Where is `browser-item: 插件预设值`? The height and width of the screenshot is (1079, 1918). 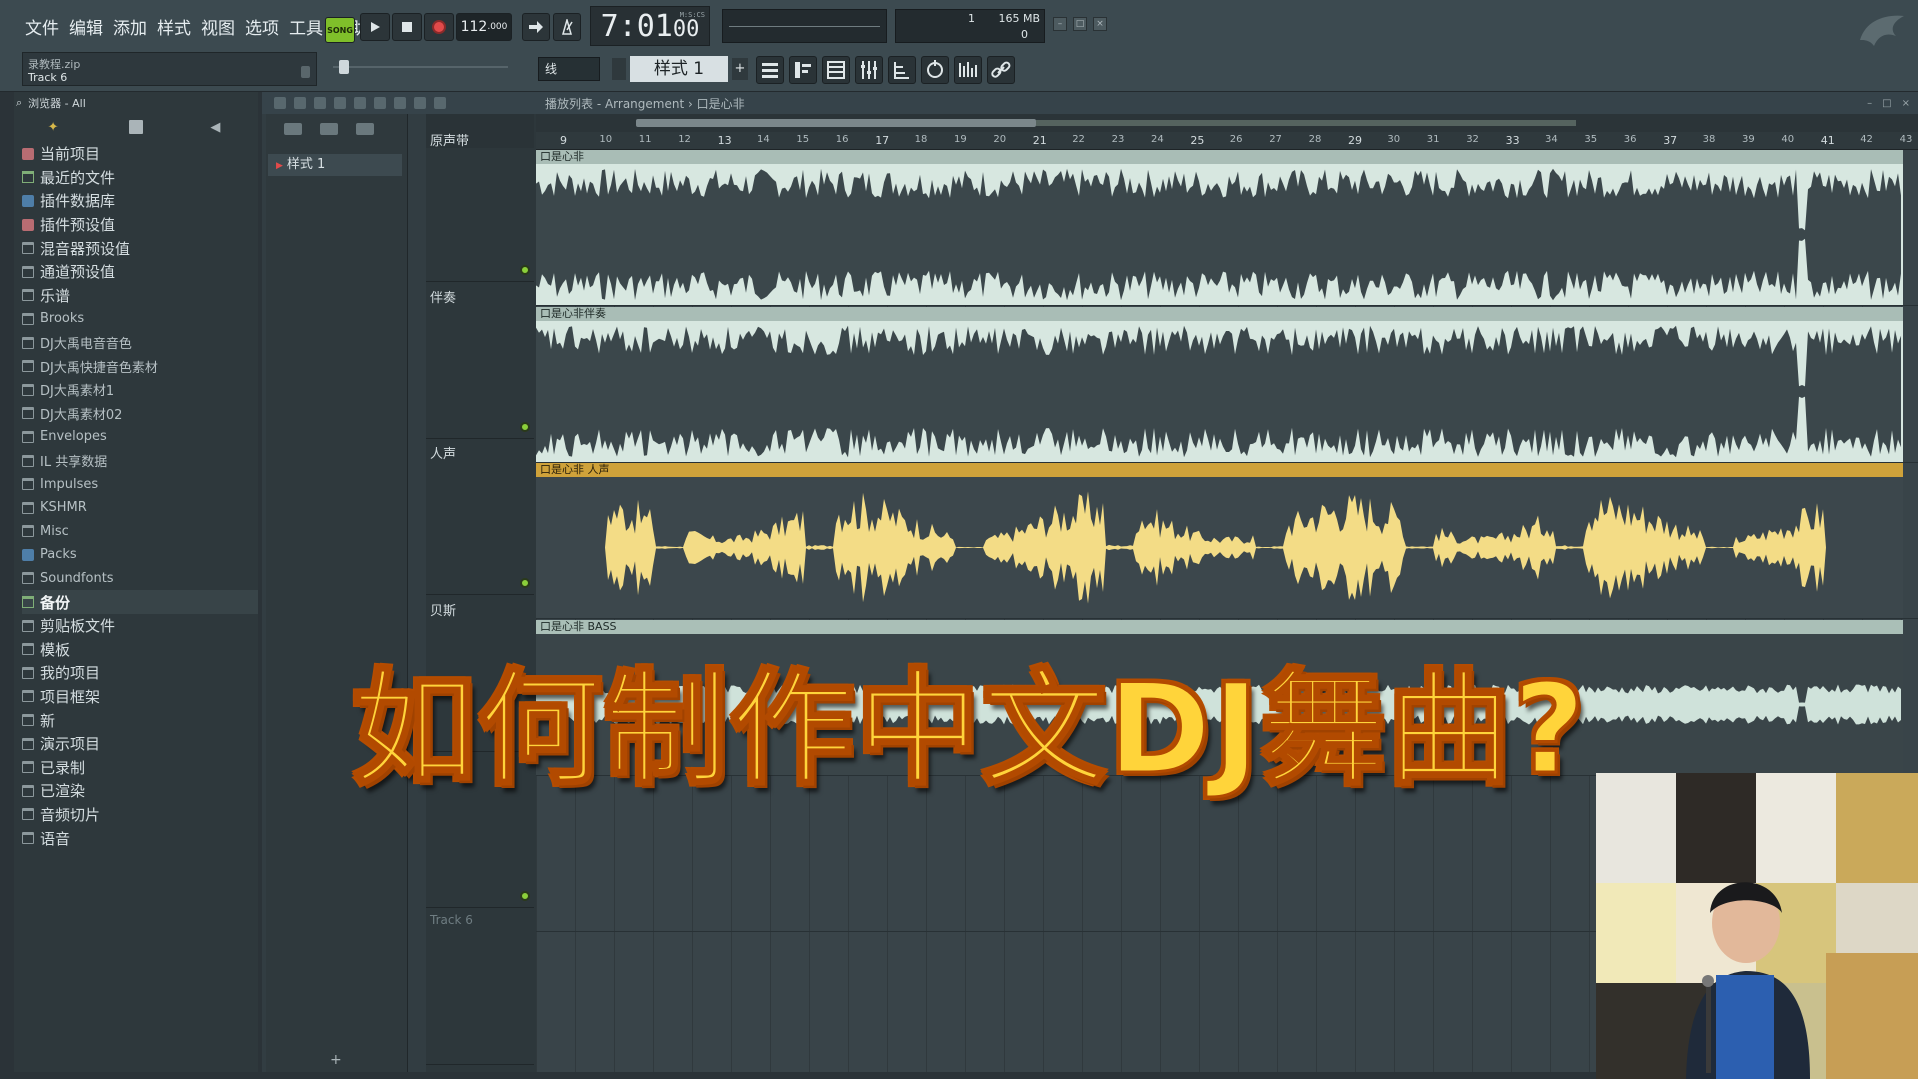 browser-item: 插件预设值 is located at coordinates (140, 225).